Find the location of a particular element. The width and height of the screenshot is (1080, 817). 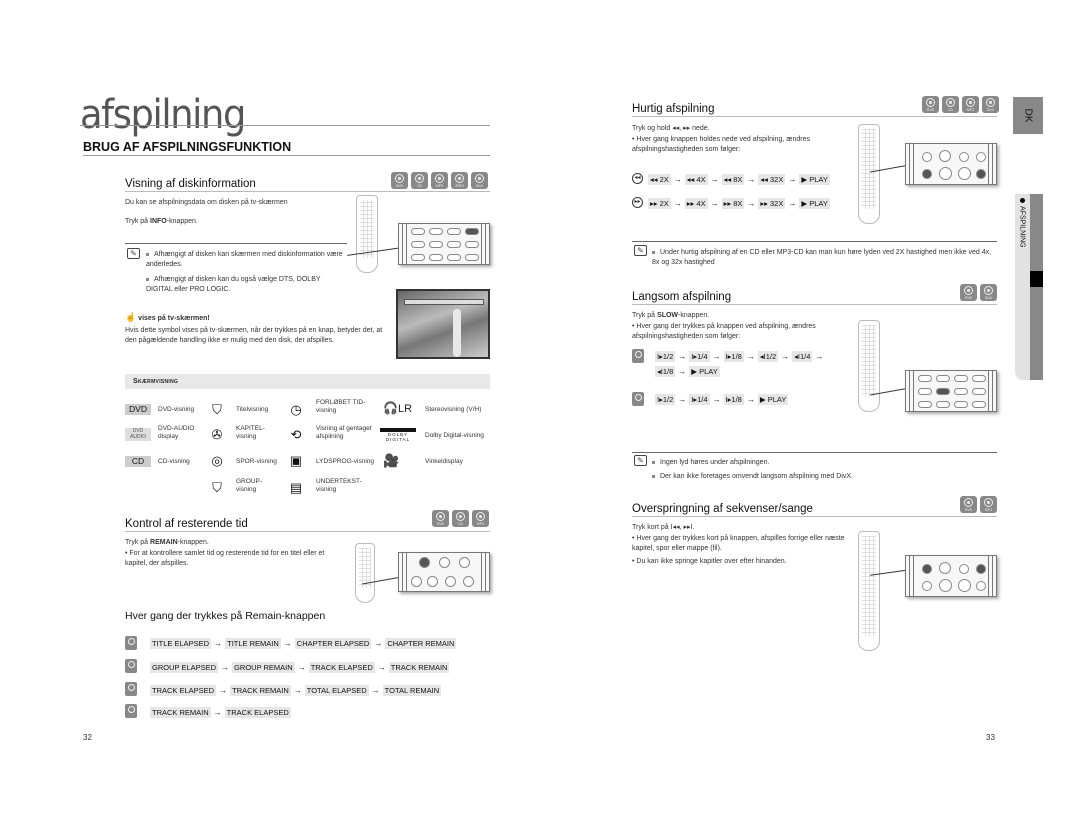

audio-language-icon: ▣ is located at coordinates (296, 460).